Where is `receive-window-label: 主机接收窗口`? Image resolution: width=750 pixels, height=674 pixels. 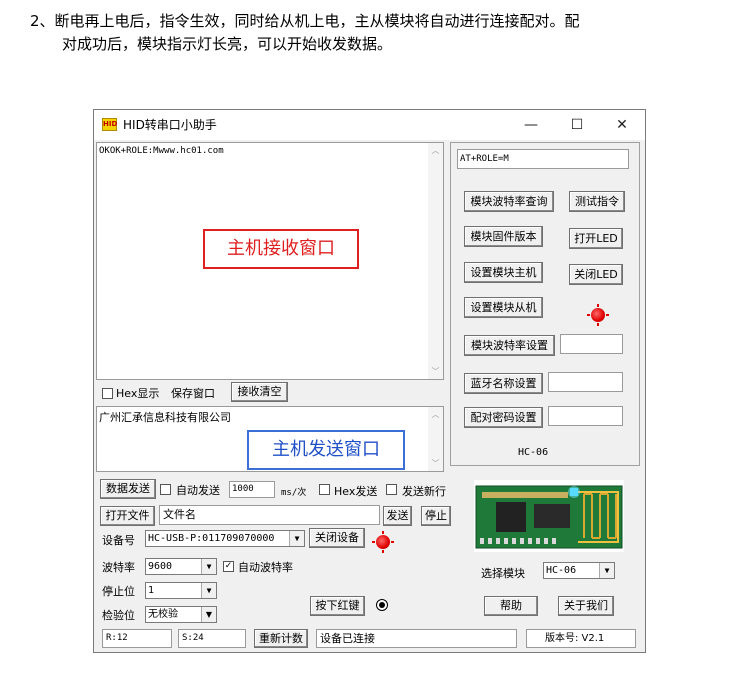 receive-window-label: 主机接收窗口 is located at coordinates (281, 249).